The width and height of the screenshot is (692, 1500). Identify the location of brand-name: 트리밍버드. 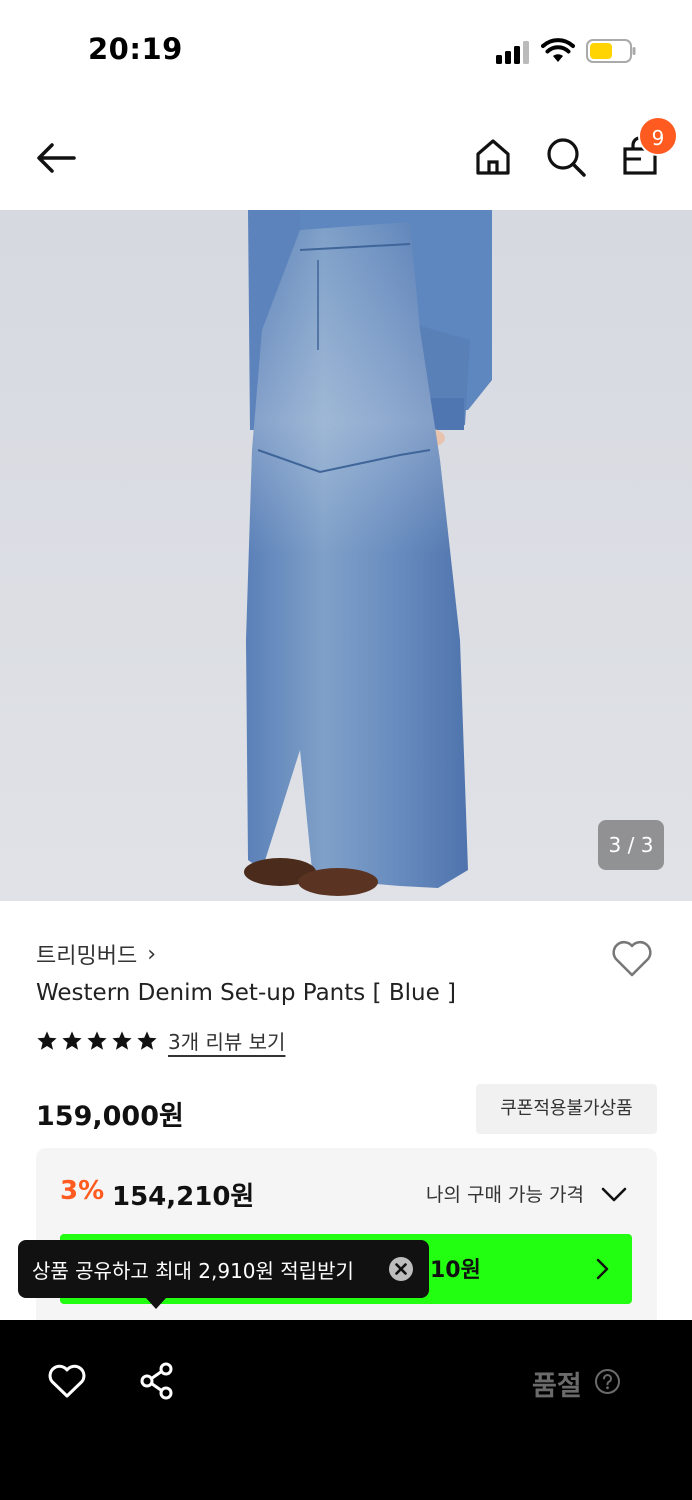
(87, 956).